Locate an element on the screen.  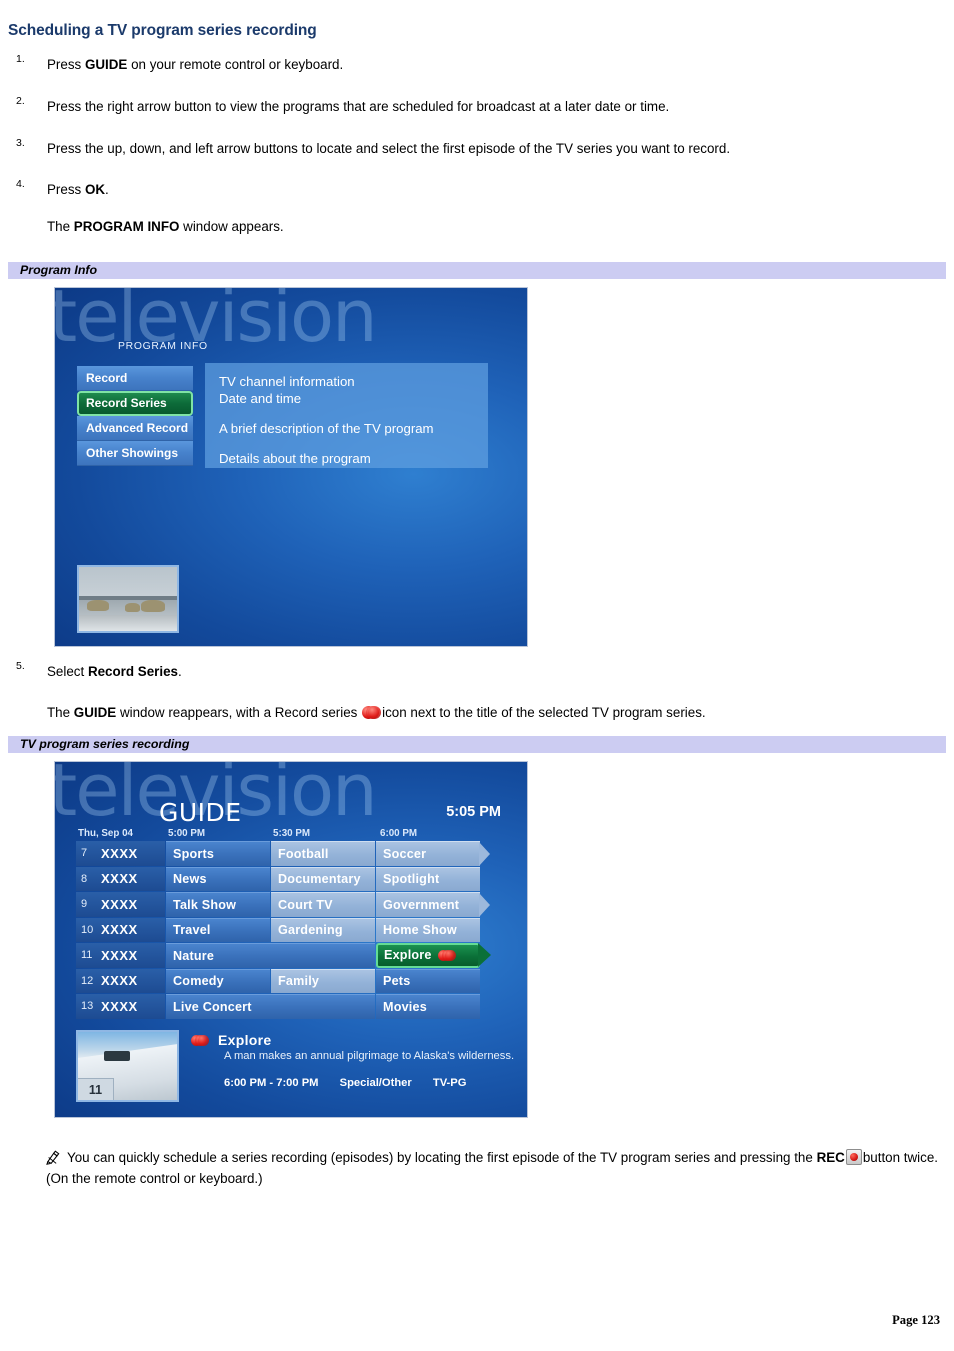
vehicle-shape is located at coordinates (117, 1056).